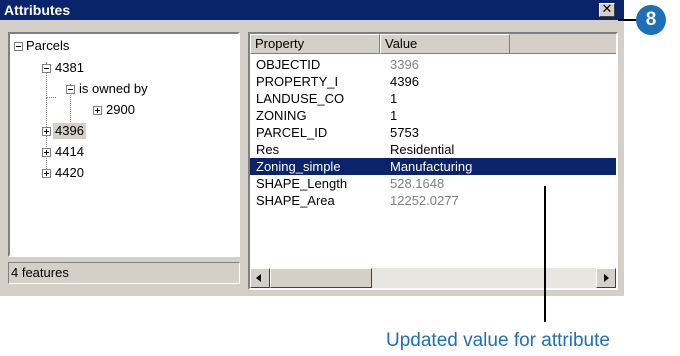 The width and height of the screenshot is (680, 356). I want to click on property-name: ZONING, so click(281, 115).